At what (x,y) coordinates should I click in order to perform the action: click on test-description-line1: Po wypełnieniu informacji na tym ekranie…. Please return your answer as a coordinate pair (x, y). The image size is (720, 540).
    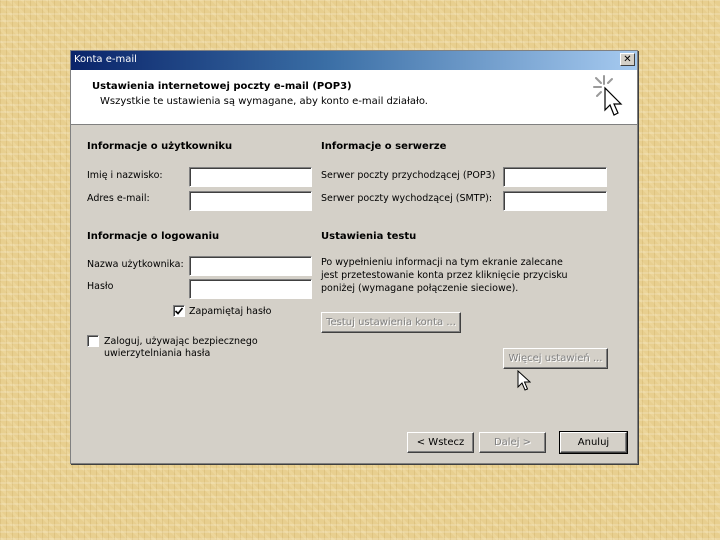
    Looking at the image, I should click on (442, 262).